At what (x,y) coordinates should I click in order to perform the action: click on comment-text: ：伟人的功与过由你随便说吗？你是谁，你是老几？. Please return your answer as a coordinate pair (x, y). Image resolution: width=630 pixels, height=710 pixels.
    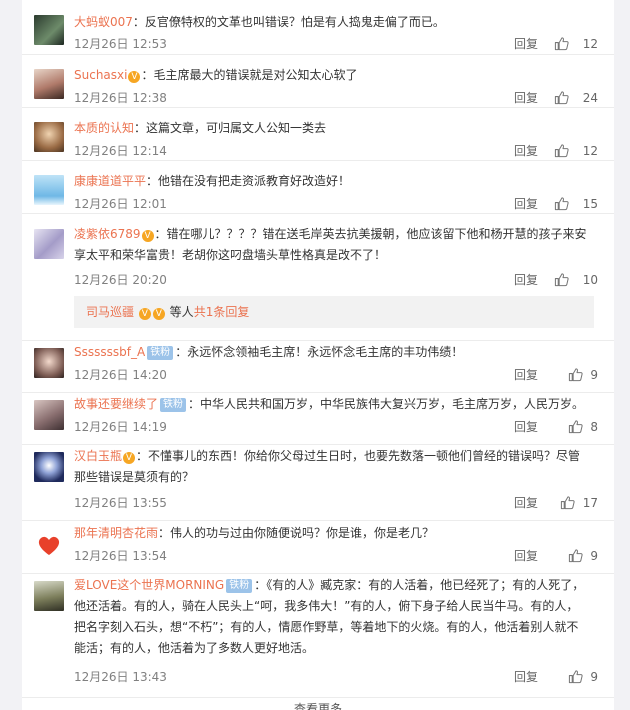
    Looking at the image, I should click on (296, 533).